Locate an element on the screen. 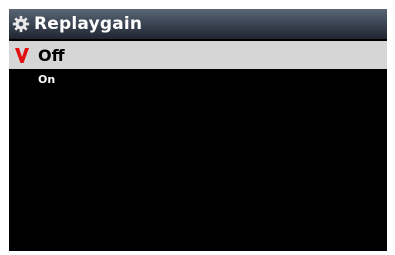  menu-item-label: Off is located at coordinates (51, 55).